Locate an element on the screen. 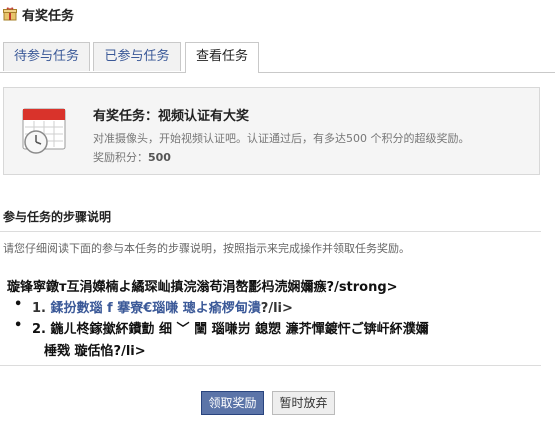  steps-instruction-heading: 璇锋寜鐓т互涓嬫楠よ繘琛屾搷浣滃苟涓嶅彲杩涜娴嬭瘯?/strong> is located at coordinates (202, 287).